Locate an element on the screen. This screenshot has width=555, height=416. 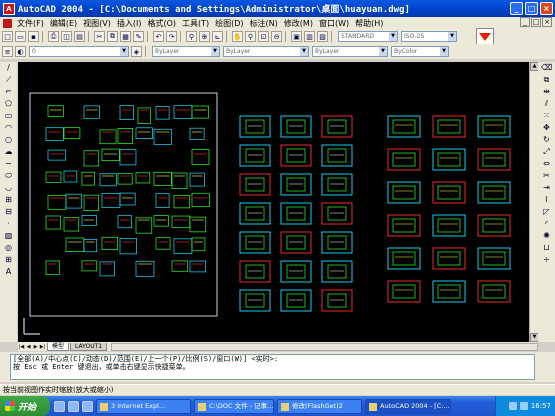
layer-state-icon: ◐ is located at coordinates (20, 51).